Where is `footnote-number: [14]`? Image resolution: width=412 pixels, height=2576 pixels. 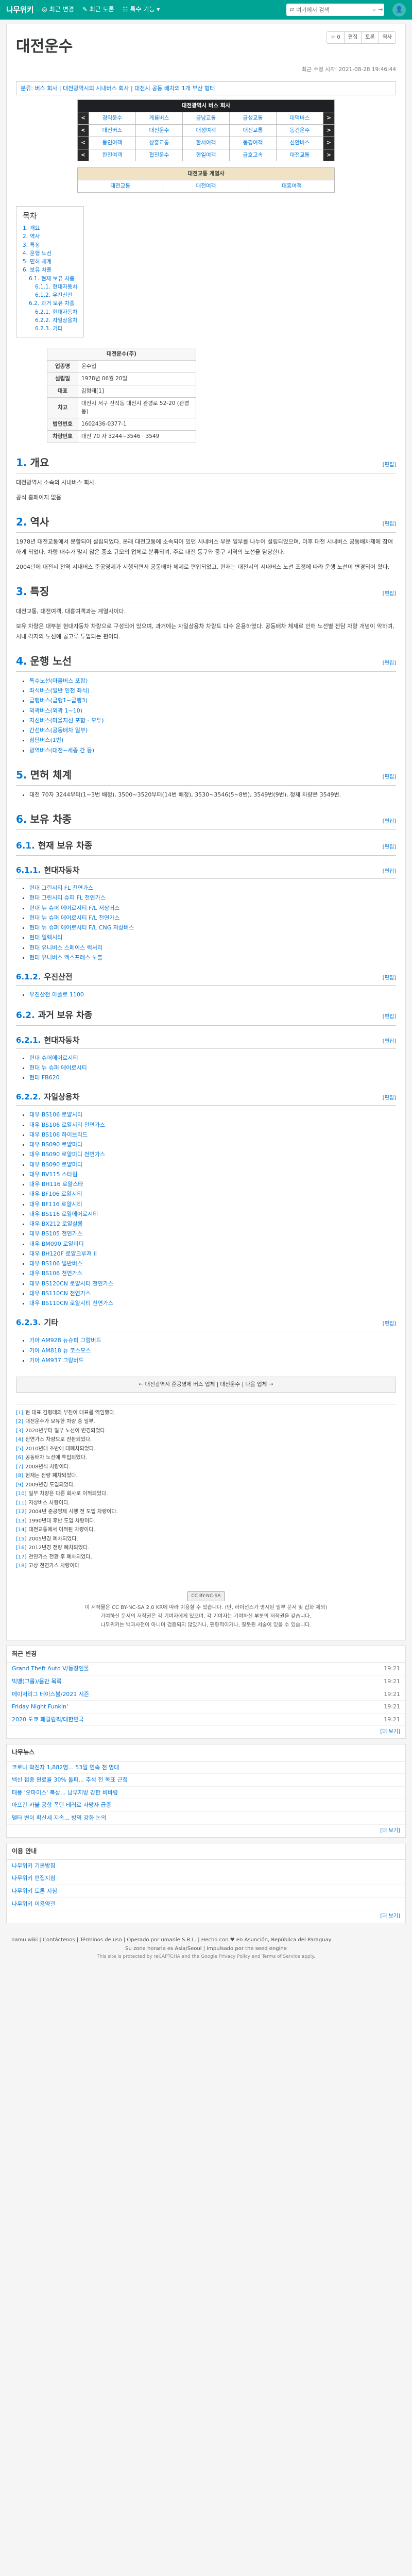 footnote-number: [14] is located at coordinates (21, 1530).